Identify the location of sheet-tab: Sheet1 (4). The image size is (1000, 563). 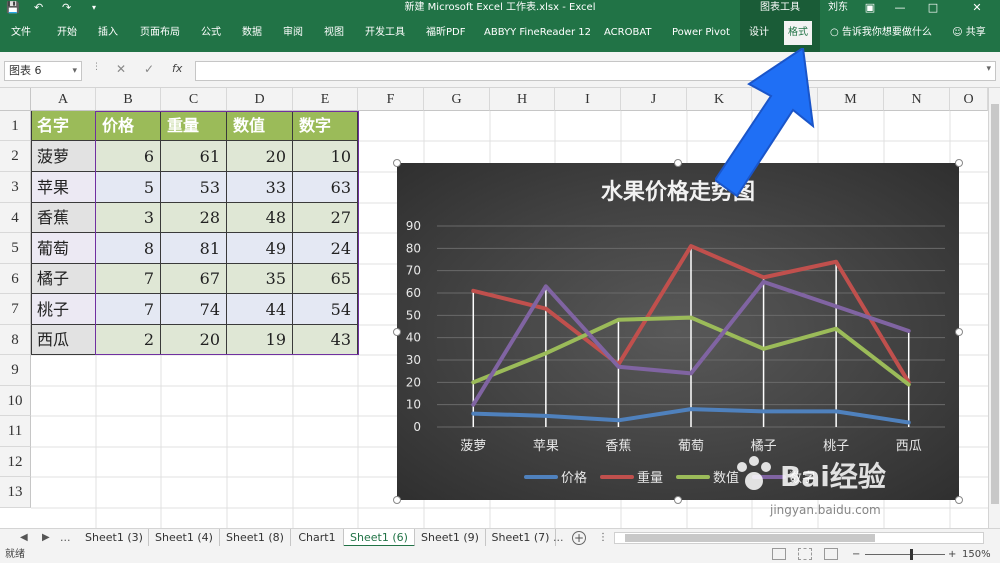
(184, 538).